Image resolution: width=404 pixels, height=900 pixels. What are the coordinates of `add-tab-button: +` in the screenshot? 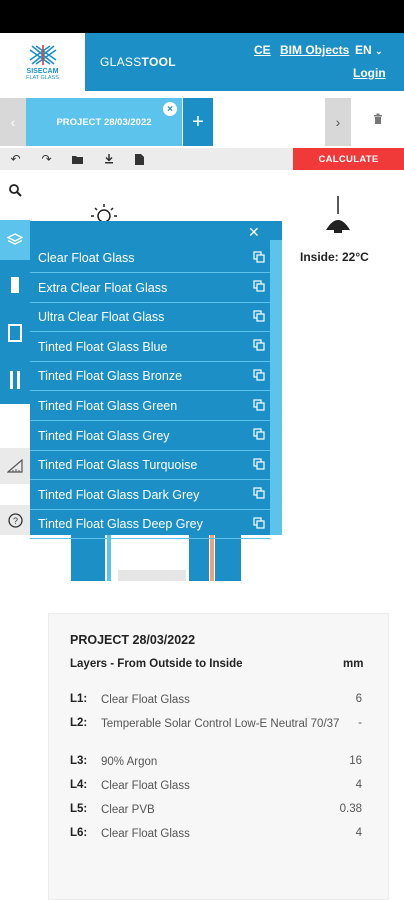 It's located at (198, 122).